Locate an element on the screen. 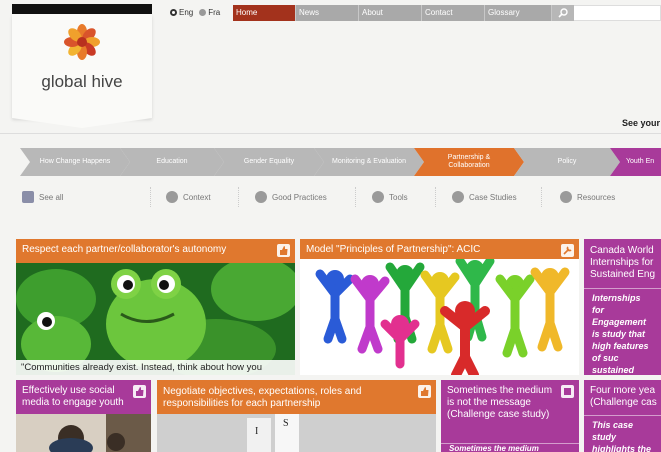 This screenshot has height=452, width=661. chevron-education: Education is located at coordinates (172, 162).